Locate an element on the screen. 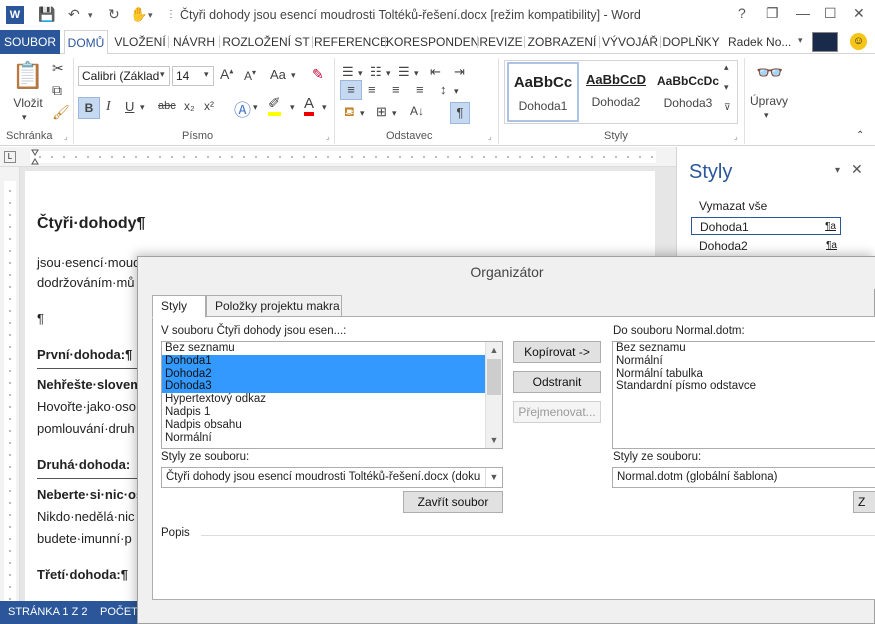 This screenshot has height=624, width=875. left-list-scrollbar: ▲ ▼ is located at coordinates (493, 395).